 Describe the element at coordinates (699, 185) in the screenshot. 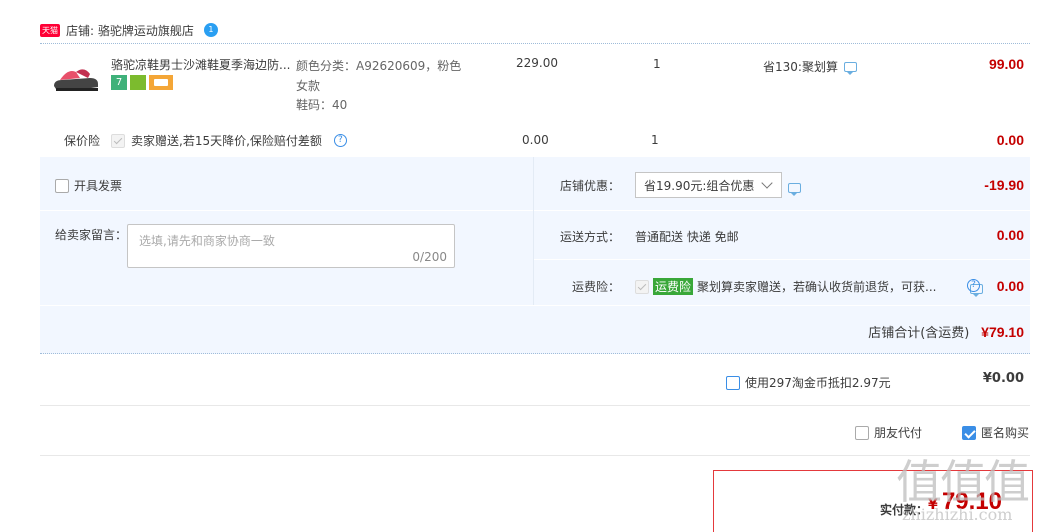

I see `store-discount-value: 省19.90元:组合优惠` at that location.